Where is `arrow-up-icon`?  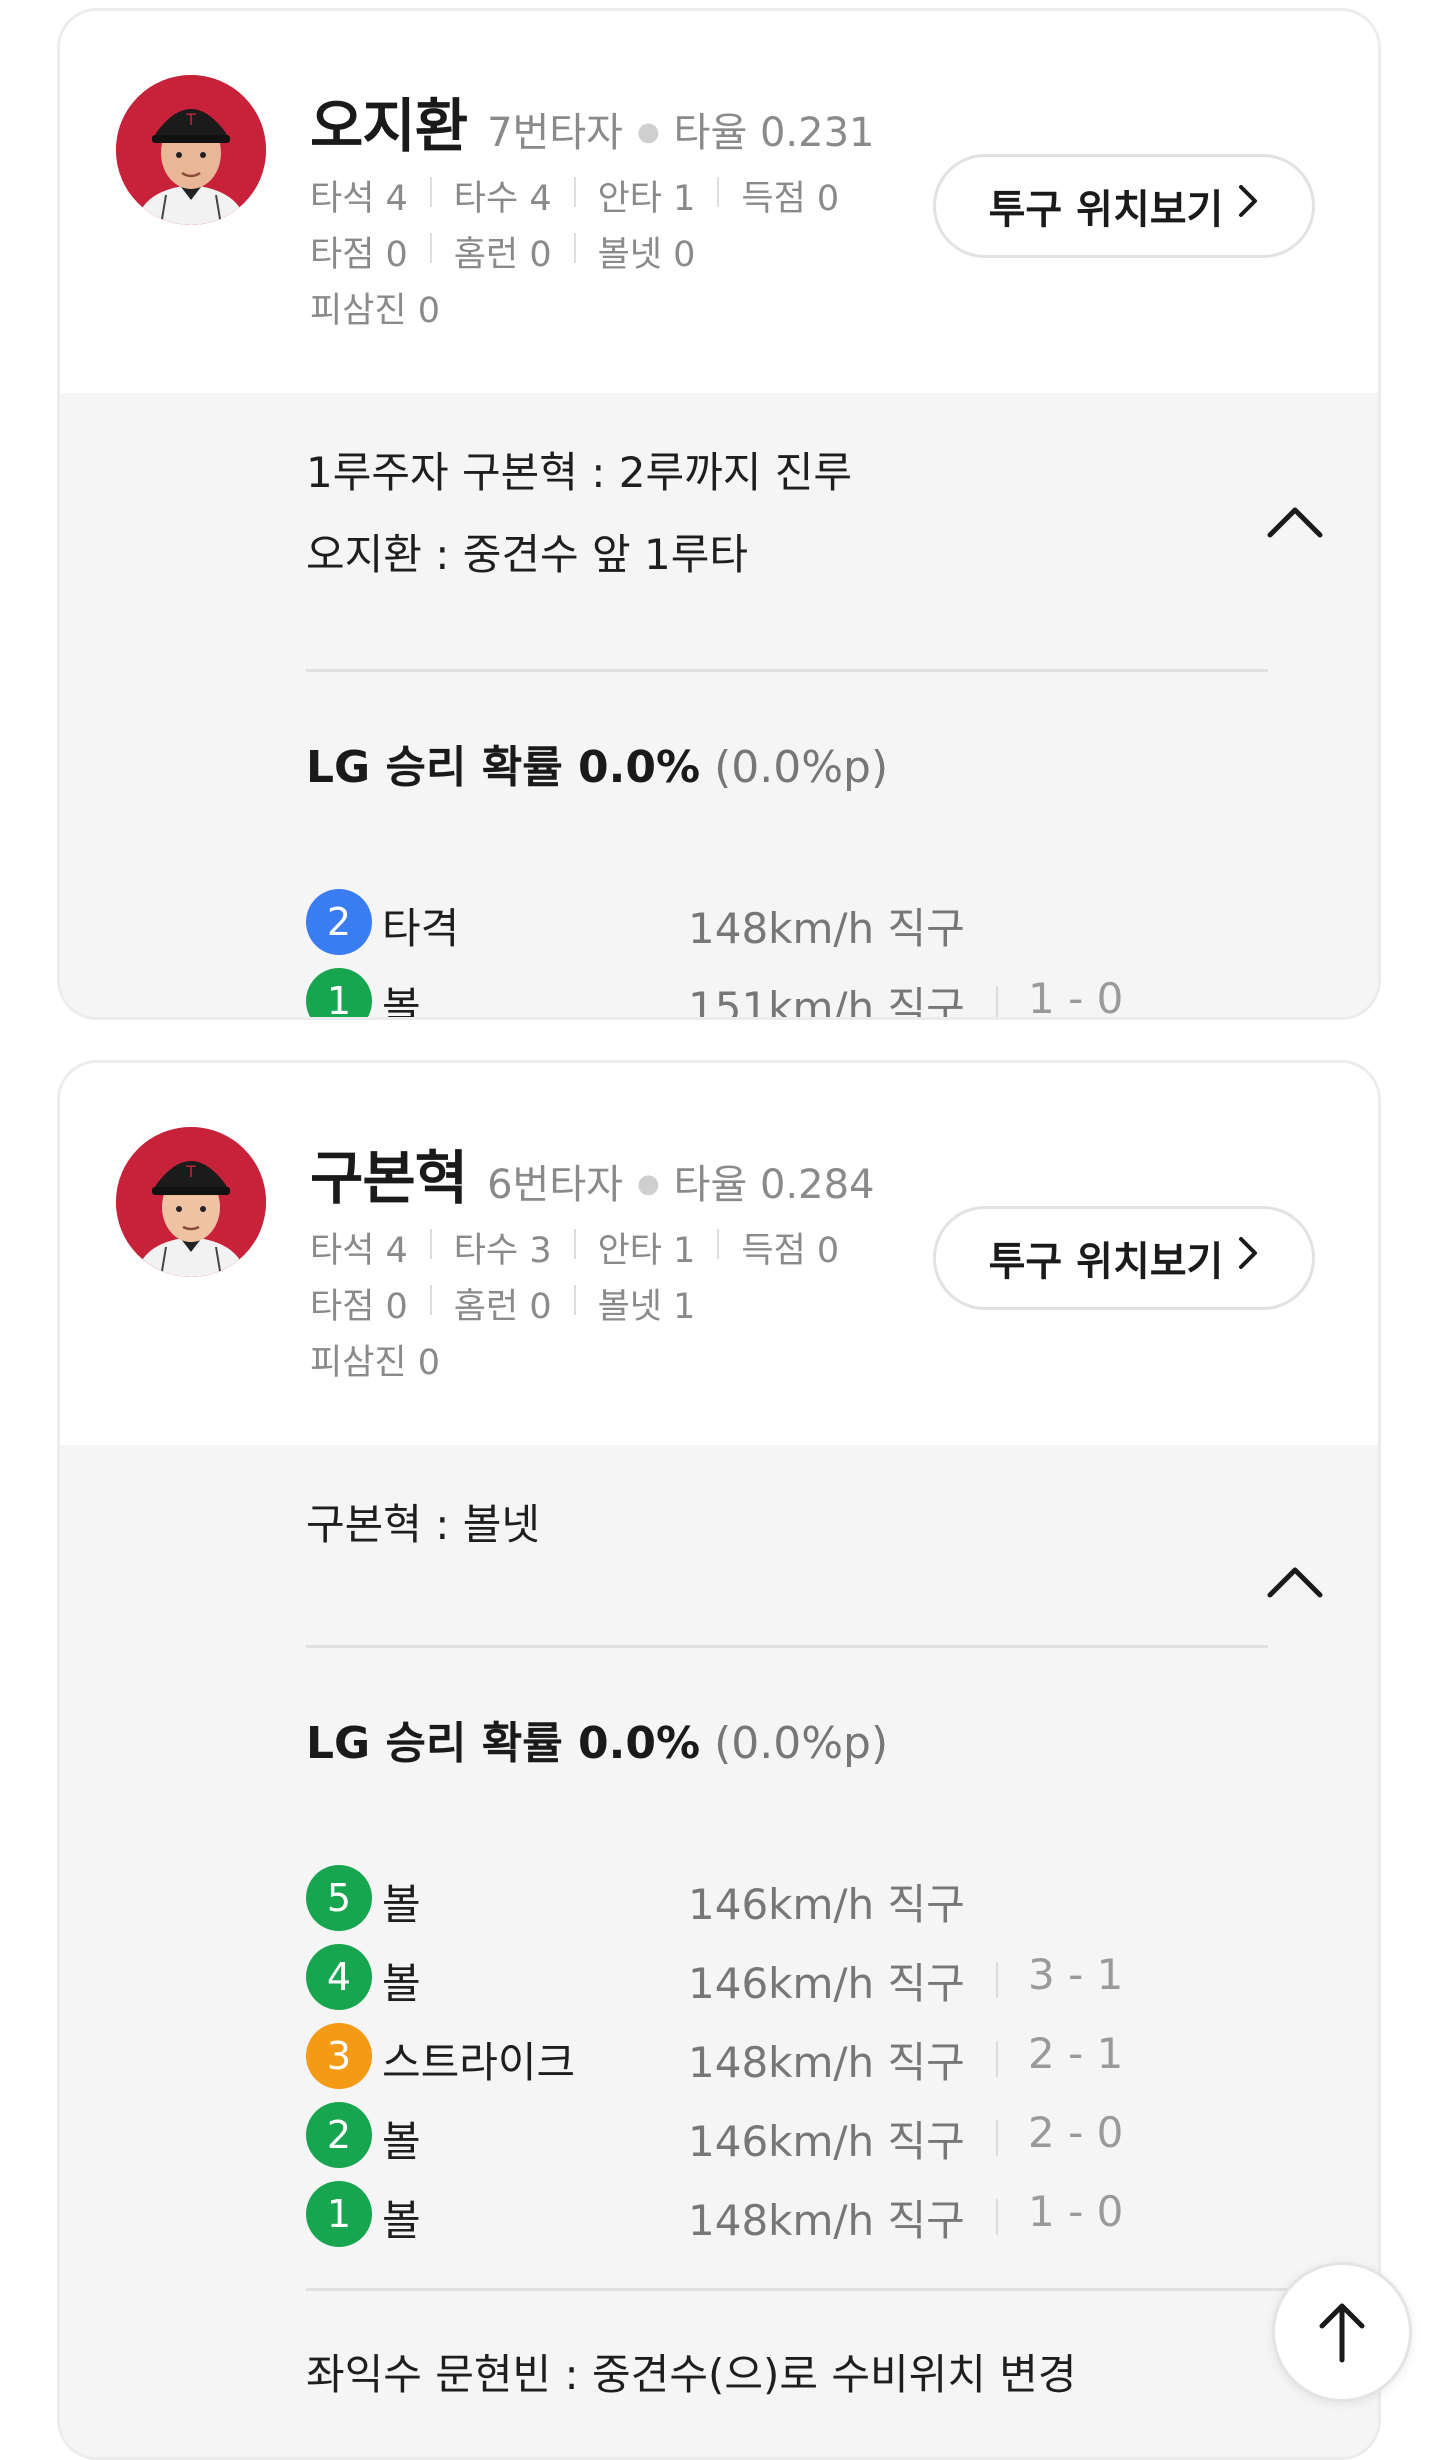
arrow-up-icon is located at coordinates (1342, 2333).